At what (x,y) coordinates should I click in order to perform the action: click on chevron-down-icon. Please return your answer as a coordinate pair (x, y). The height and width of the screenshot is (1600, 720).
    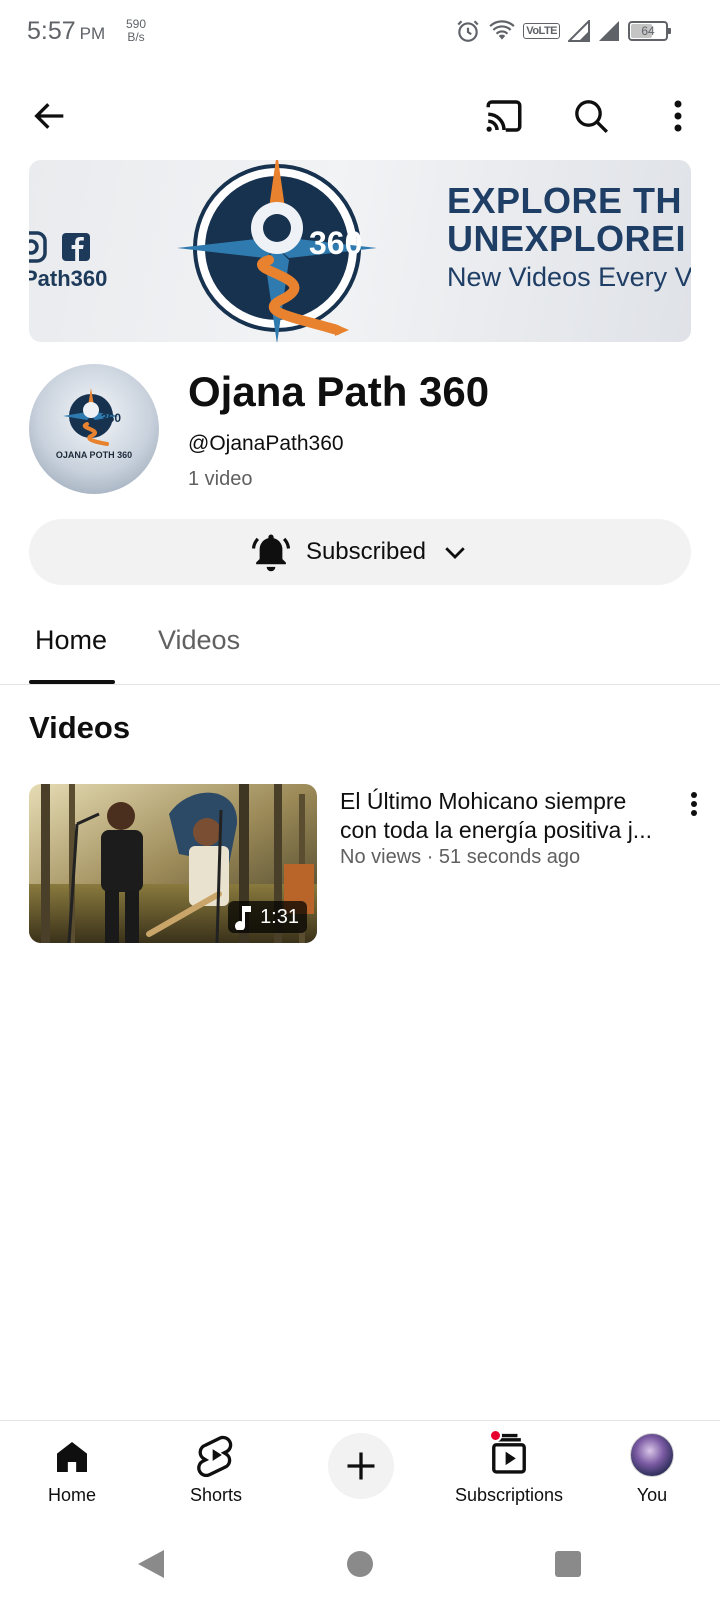
    Looking at the image, I should click on (455, 553).